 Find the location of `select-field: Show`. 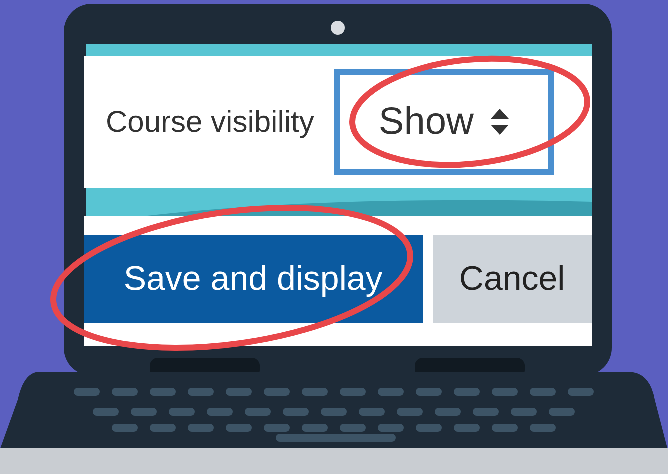

select-field: Show is located at coordinates (444, 122).